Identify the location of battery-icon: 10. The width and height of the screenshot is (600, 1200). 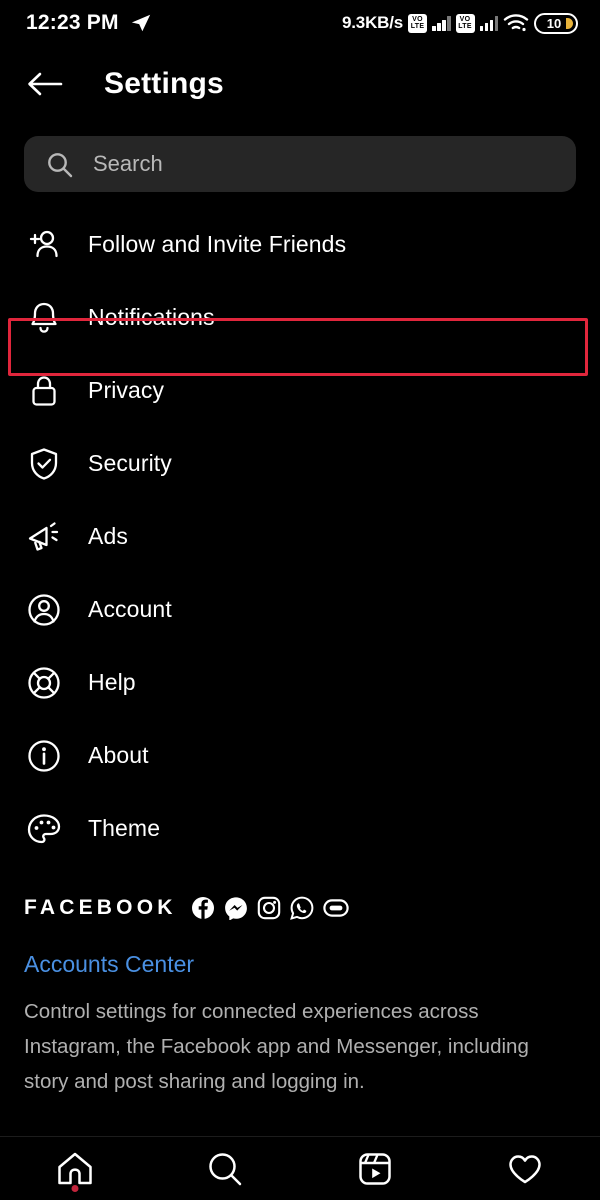
(556, 23).